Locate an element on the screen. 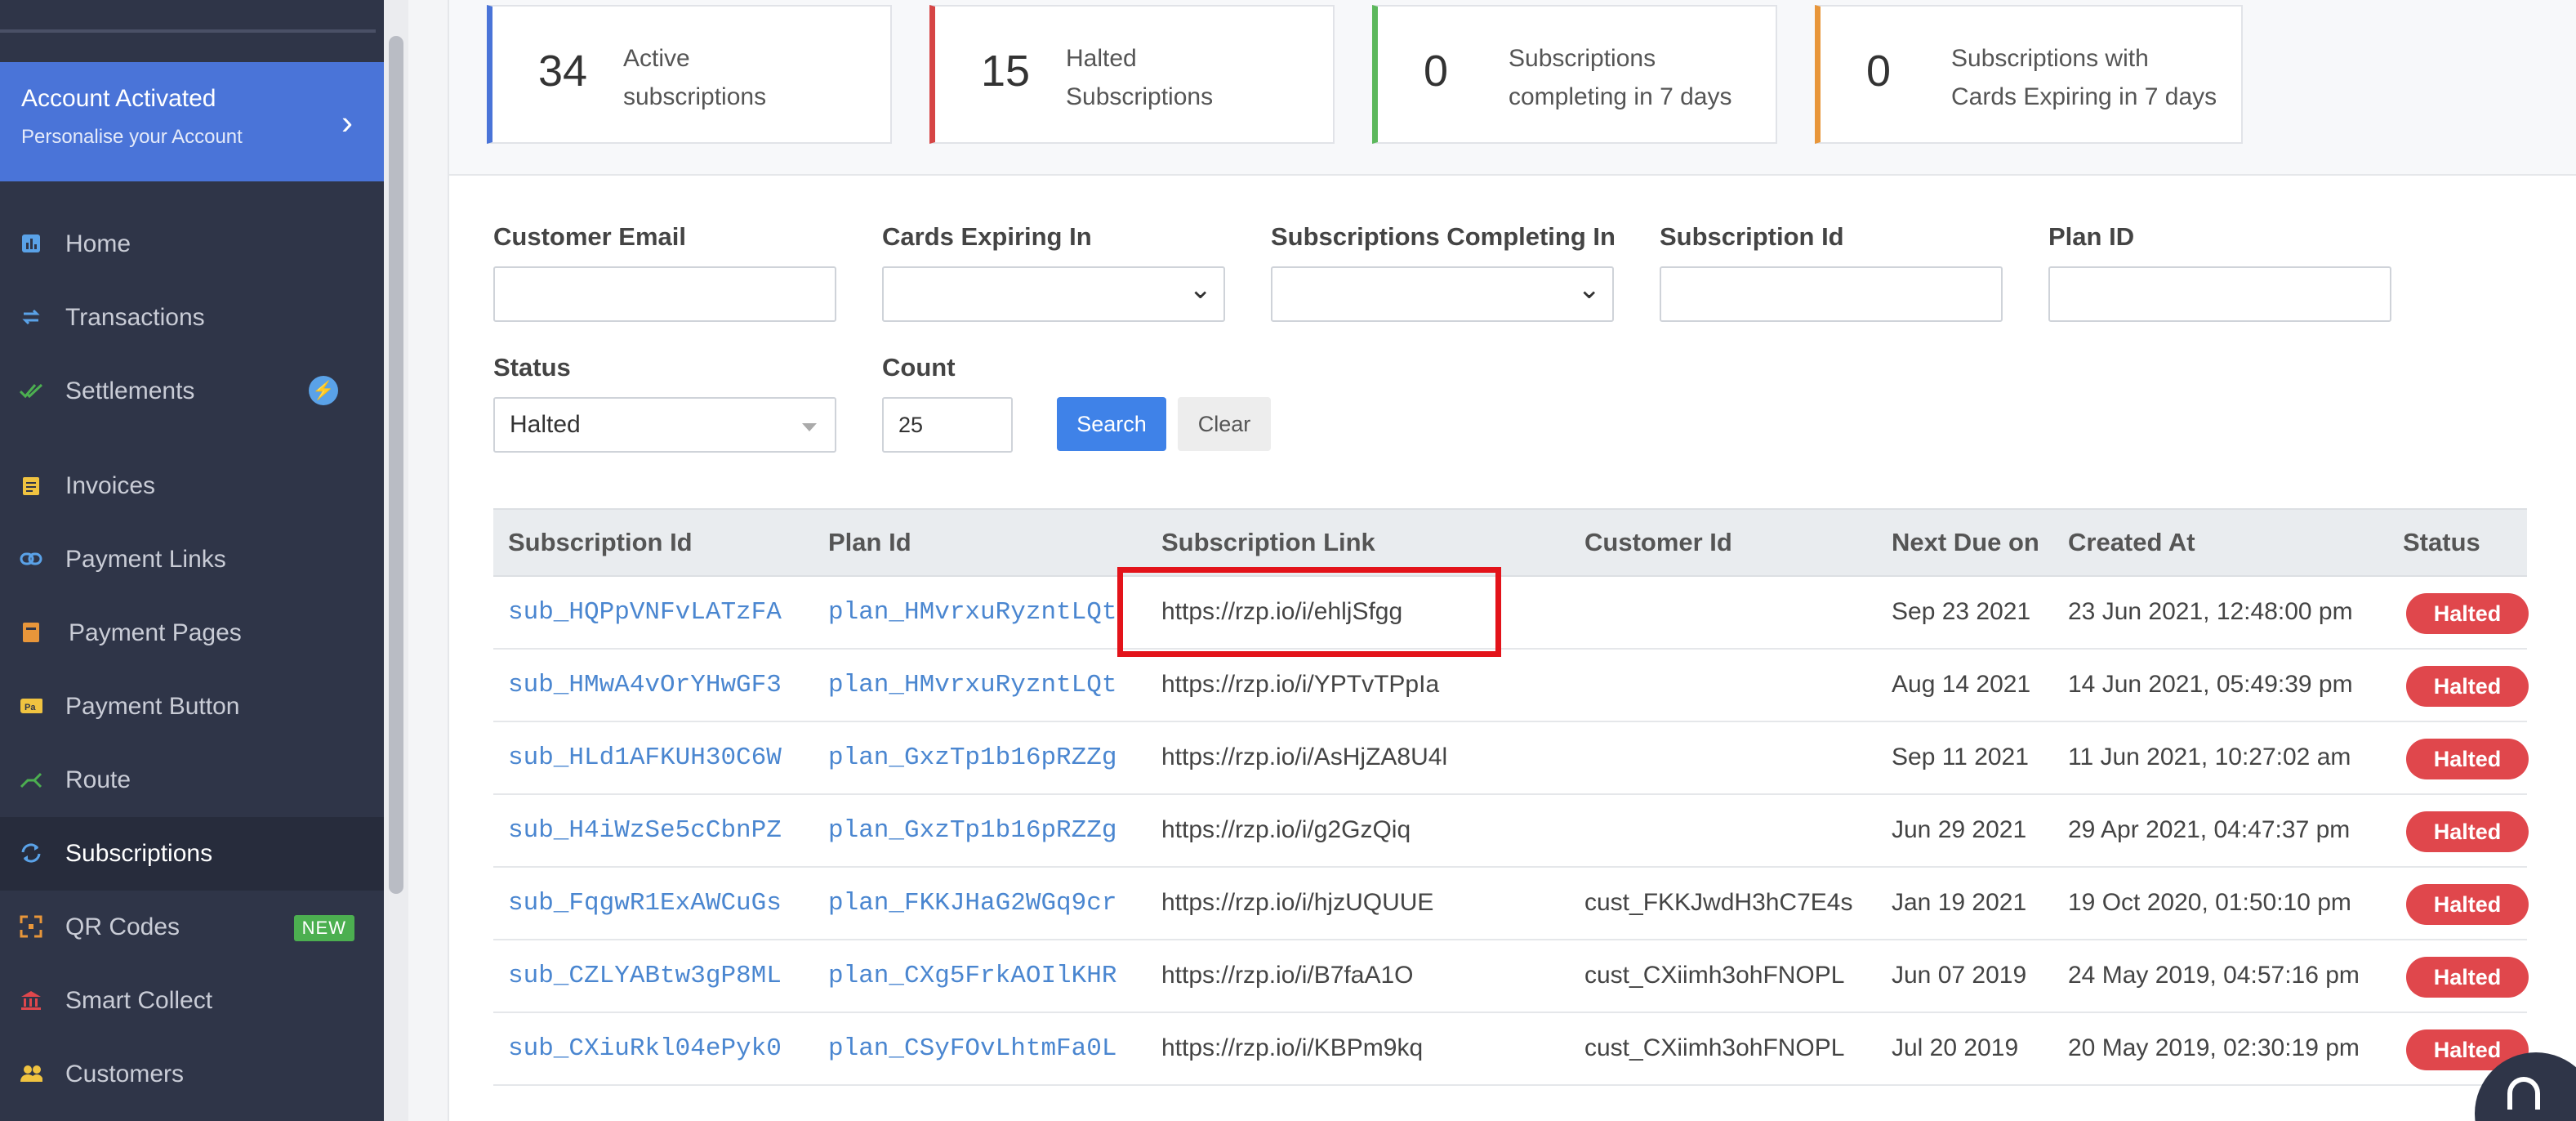 The width and height of the screenshot is (2576, 1121). sidebar-item-label: Payment Links is located at coordinates (145, 559).